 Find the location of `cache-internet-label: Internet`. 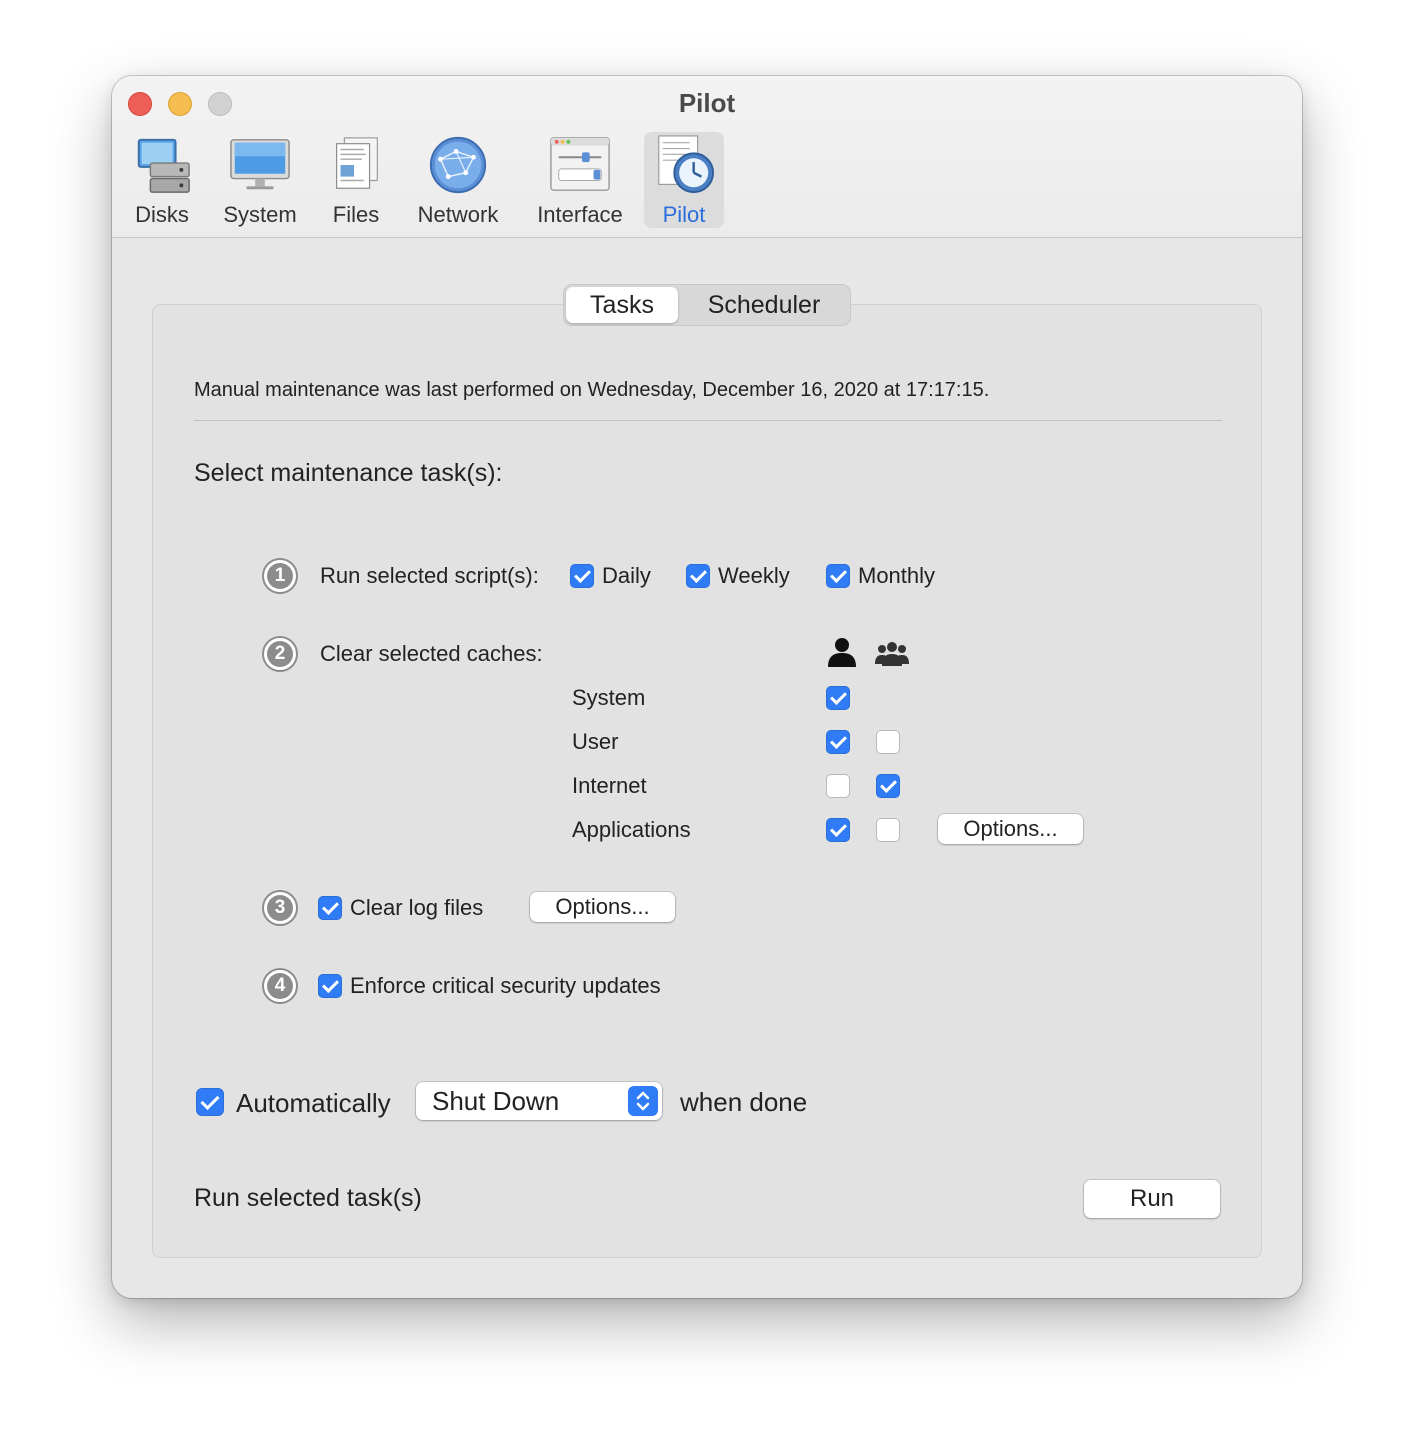

cache-internet-label: Internet is located at coordinates (609, 785).